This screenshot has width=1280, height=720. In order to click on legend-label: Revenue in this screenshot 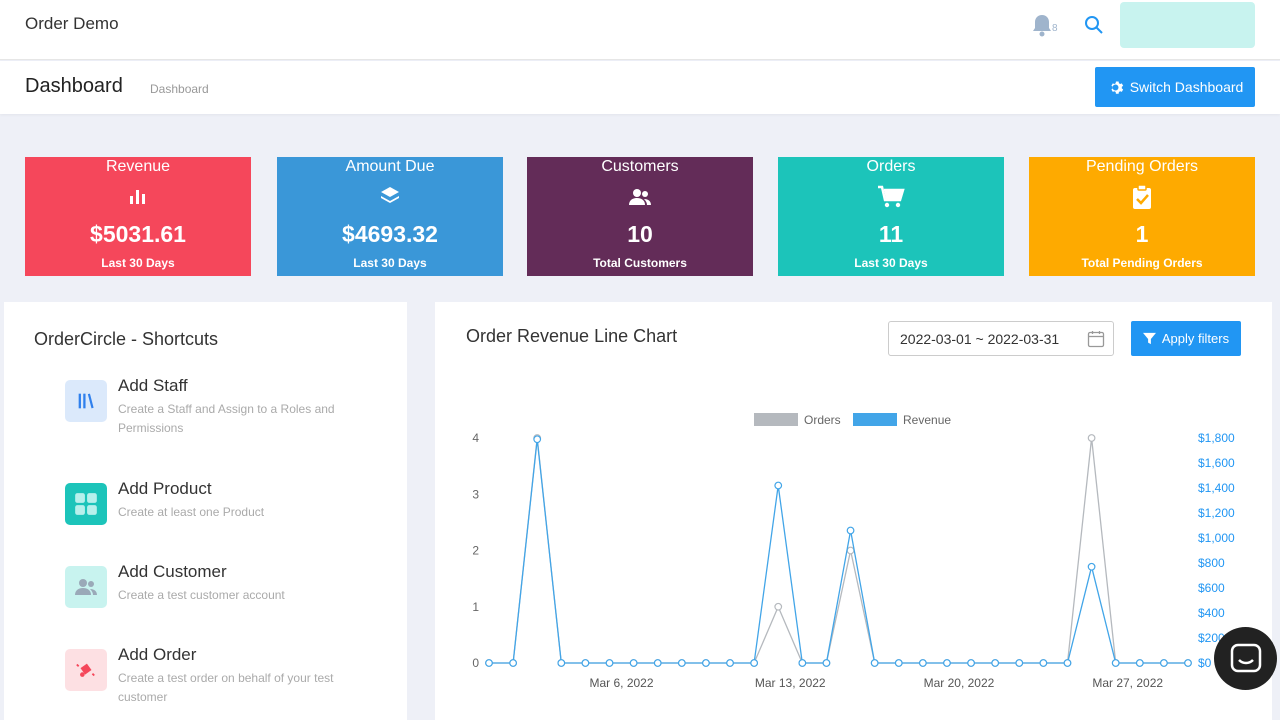, I will do `click(927, 420)`.